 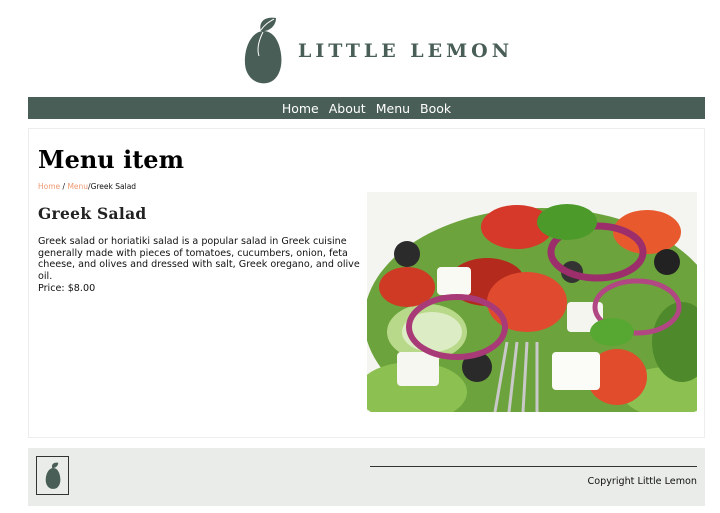 What do you see at coordinates (263, 51) in the screenshot?
I see `lemon-logo-icon` at bounding box center [263, 51].